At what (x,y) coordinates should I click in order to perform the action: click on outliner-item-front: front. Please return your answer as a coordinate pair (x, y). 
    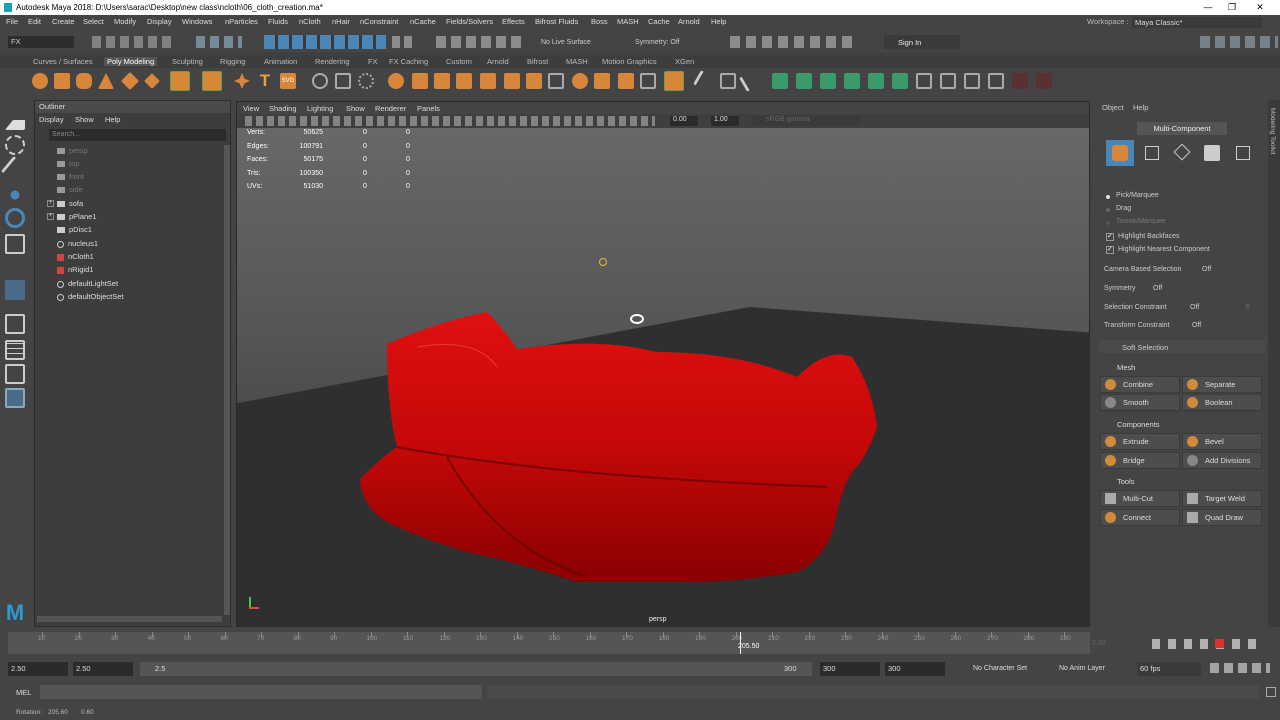
    Looking at the image, I should click on (70, 176).